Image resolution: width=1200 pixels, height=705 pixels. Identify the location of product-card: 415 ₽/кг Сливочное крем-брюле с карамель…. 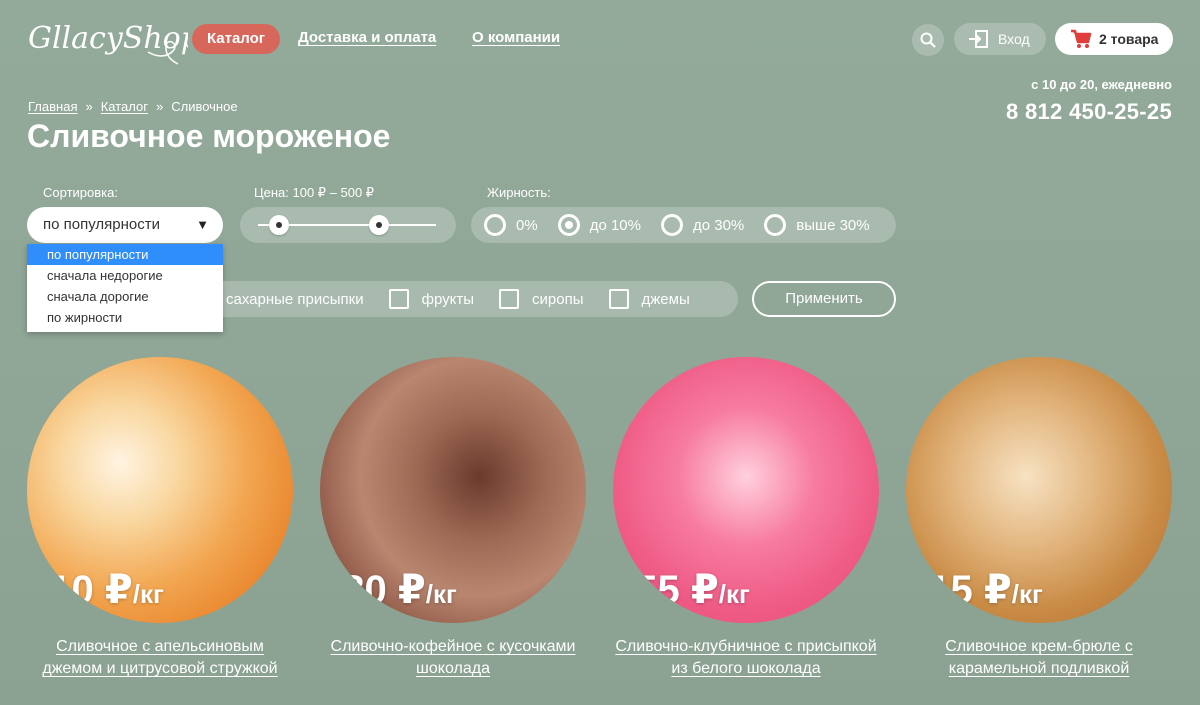
(1039, 518).